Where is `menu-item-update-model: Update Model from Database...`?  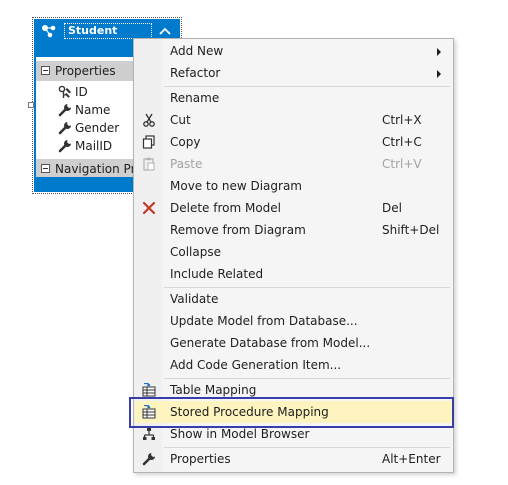
menu-item-update-model: Update Model from Database... is located at coordinates (293, 321).